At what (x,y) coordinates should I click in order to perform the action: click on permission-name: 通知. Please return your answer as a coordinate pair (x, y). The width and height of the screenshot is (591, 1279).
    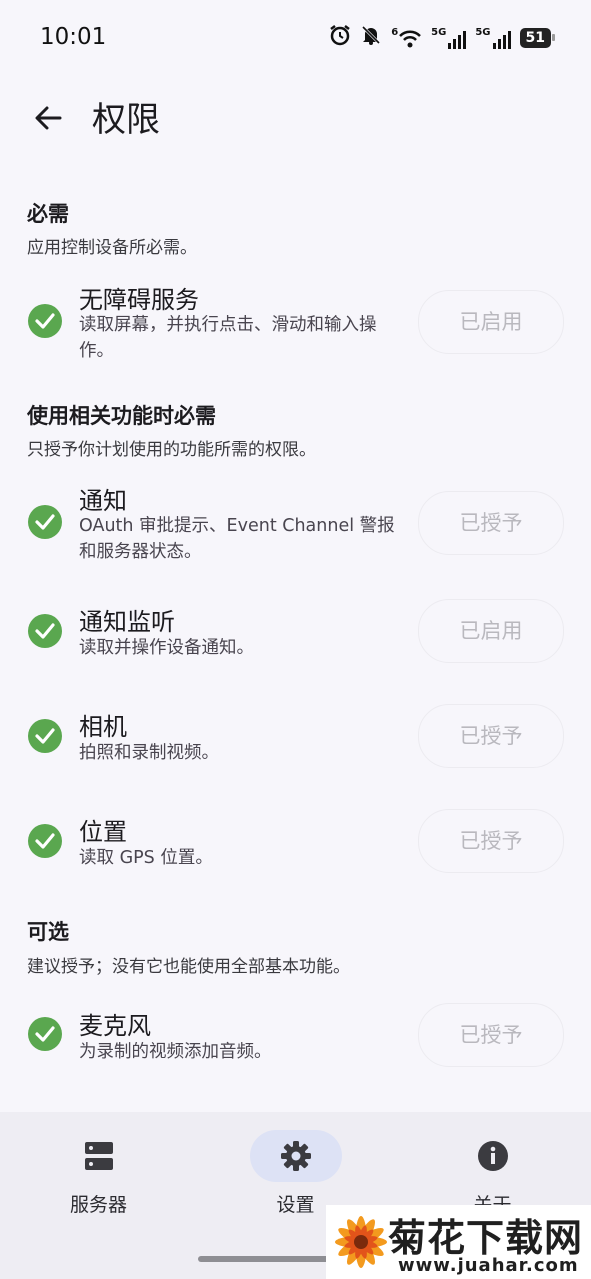
    Looking at the image, I should click on (103, 501).